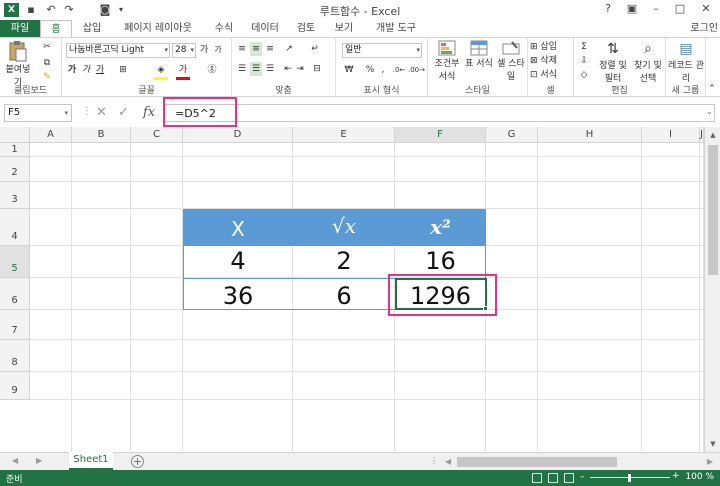 The height and width of the screenshot is (486, 720). I want to click on scroll-down-icon: ▼, so click(712, 444).